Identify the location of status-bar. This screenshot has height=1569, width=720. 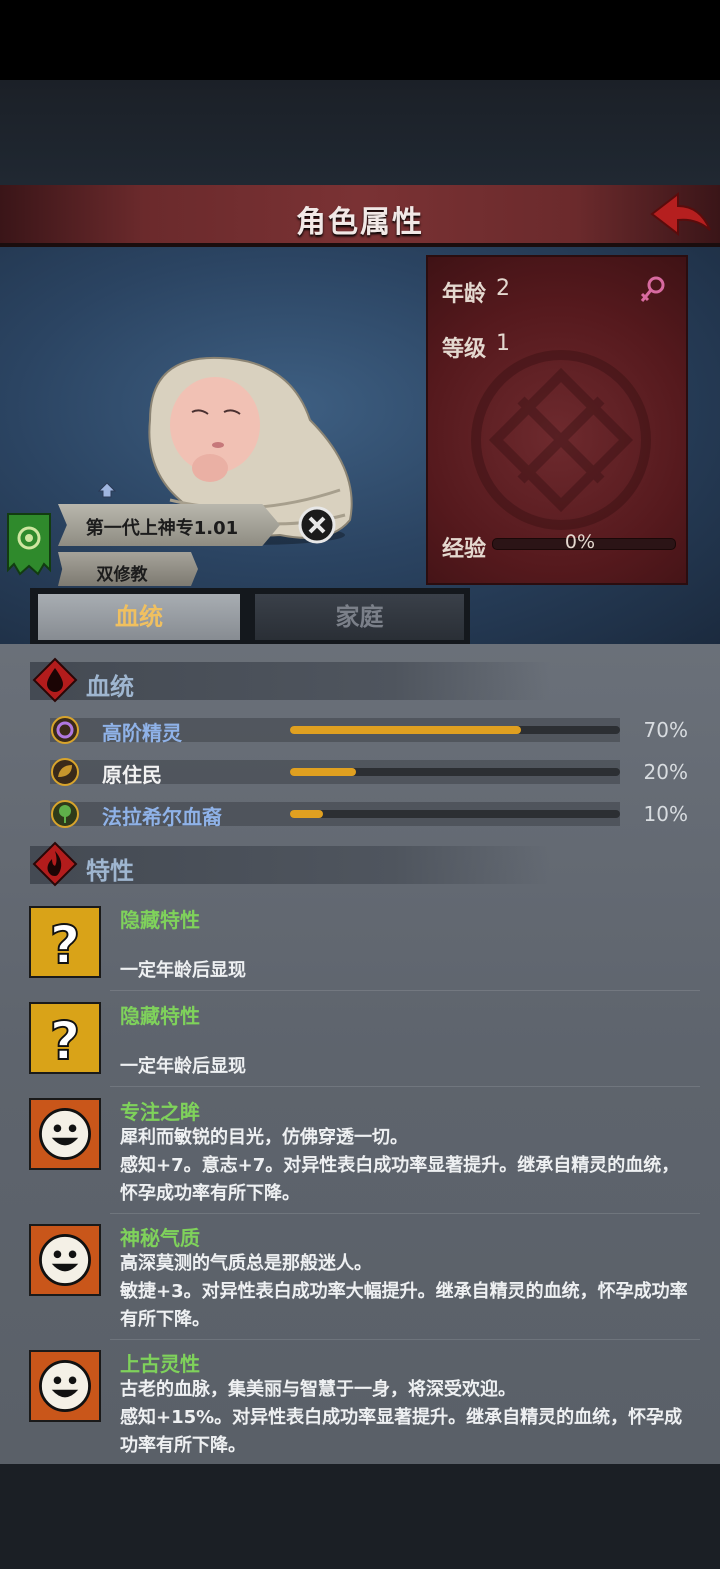
(360, 40).